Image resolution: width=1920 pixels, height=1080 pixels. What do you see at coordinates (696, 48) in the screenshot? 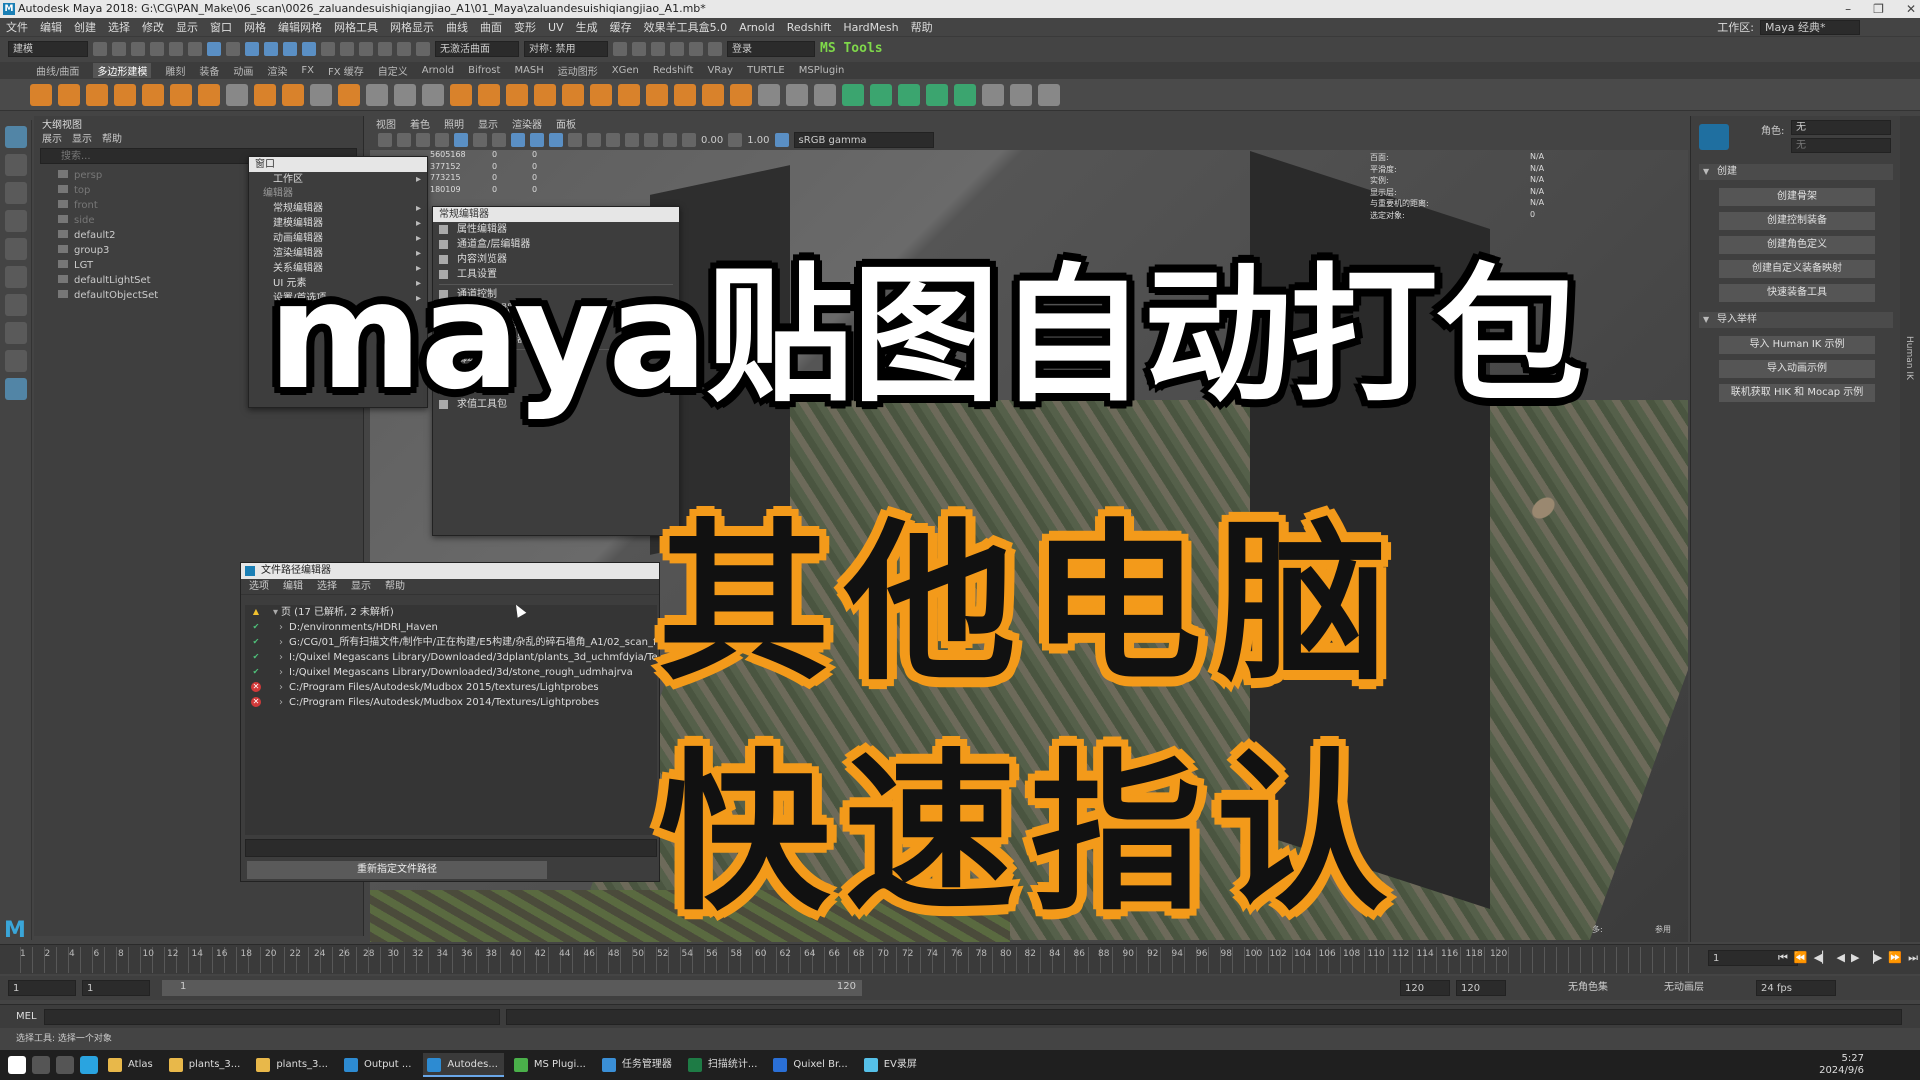
I see `hypershade-icon` at bounding box center [696, 48].